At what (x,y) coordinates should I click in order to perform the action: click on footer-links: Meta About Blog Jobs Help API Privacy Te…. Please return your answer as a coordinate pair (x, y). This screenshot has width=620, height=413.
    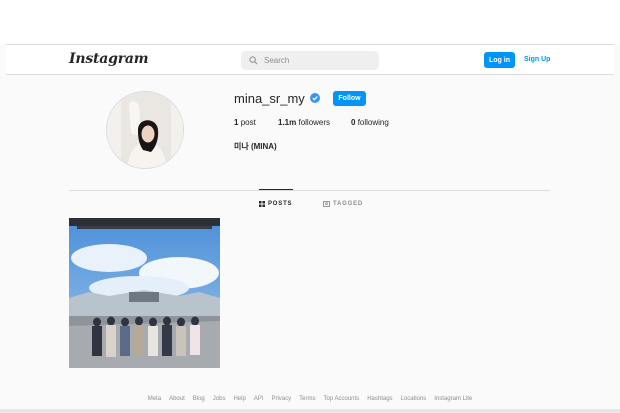
    Looking at the image, I should click on (310, 399).